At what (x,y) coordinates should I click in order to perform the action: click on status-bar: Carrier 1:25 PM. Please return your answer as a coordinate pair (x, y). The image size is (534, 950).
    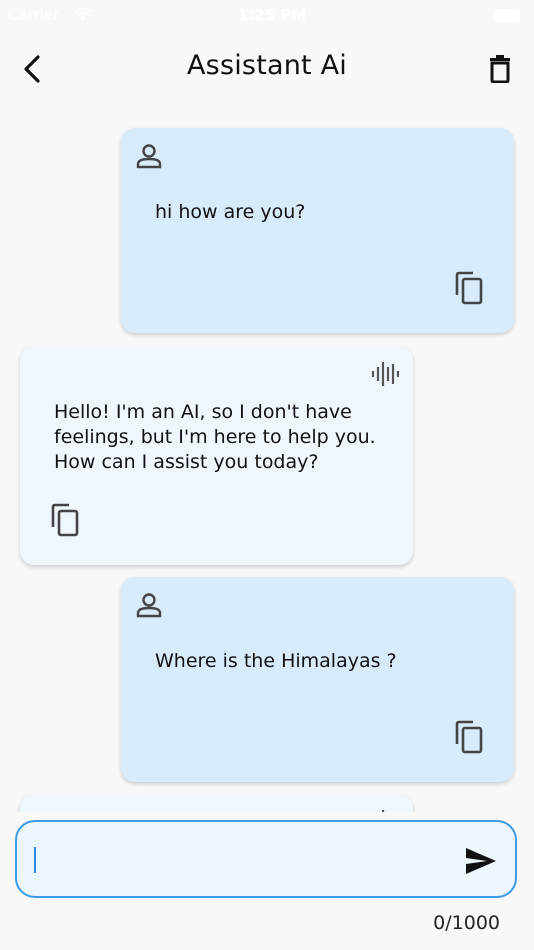
    Looking at the image, I should click on (267, 16).